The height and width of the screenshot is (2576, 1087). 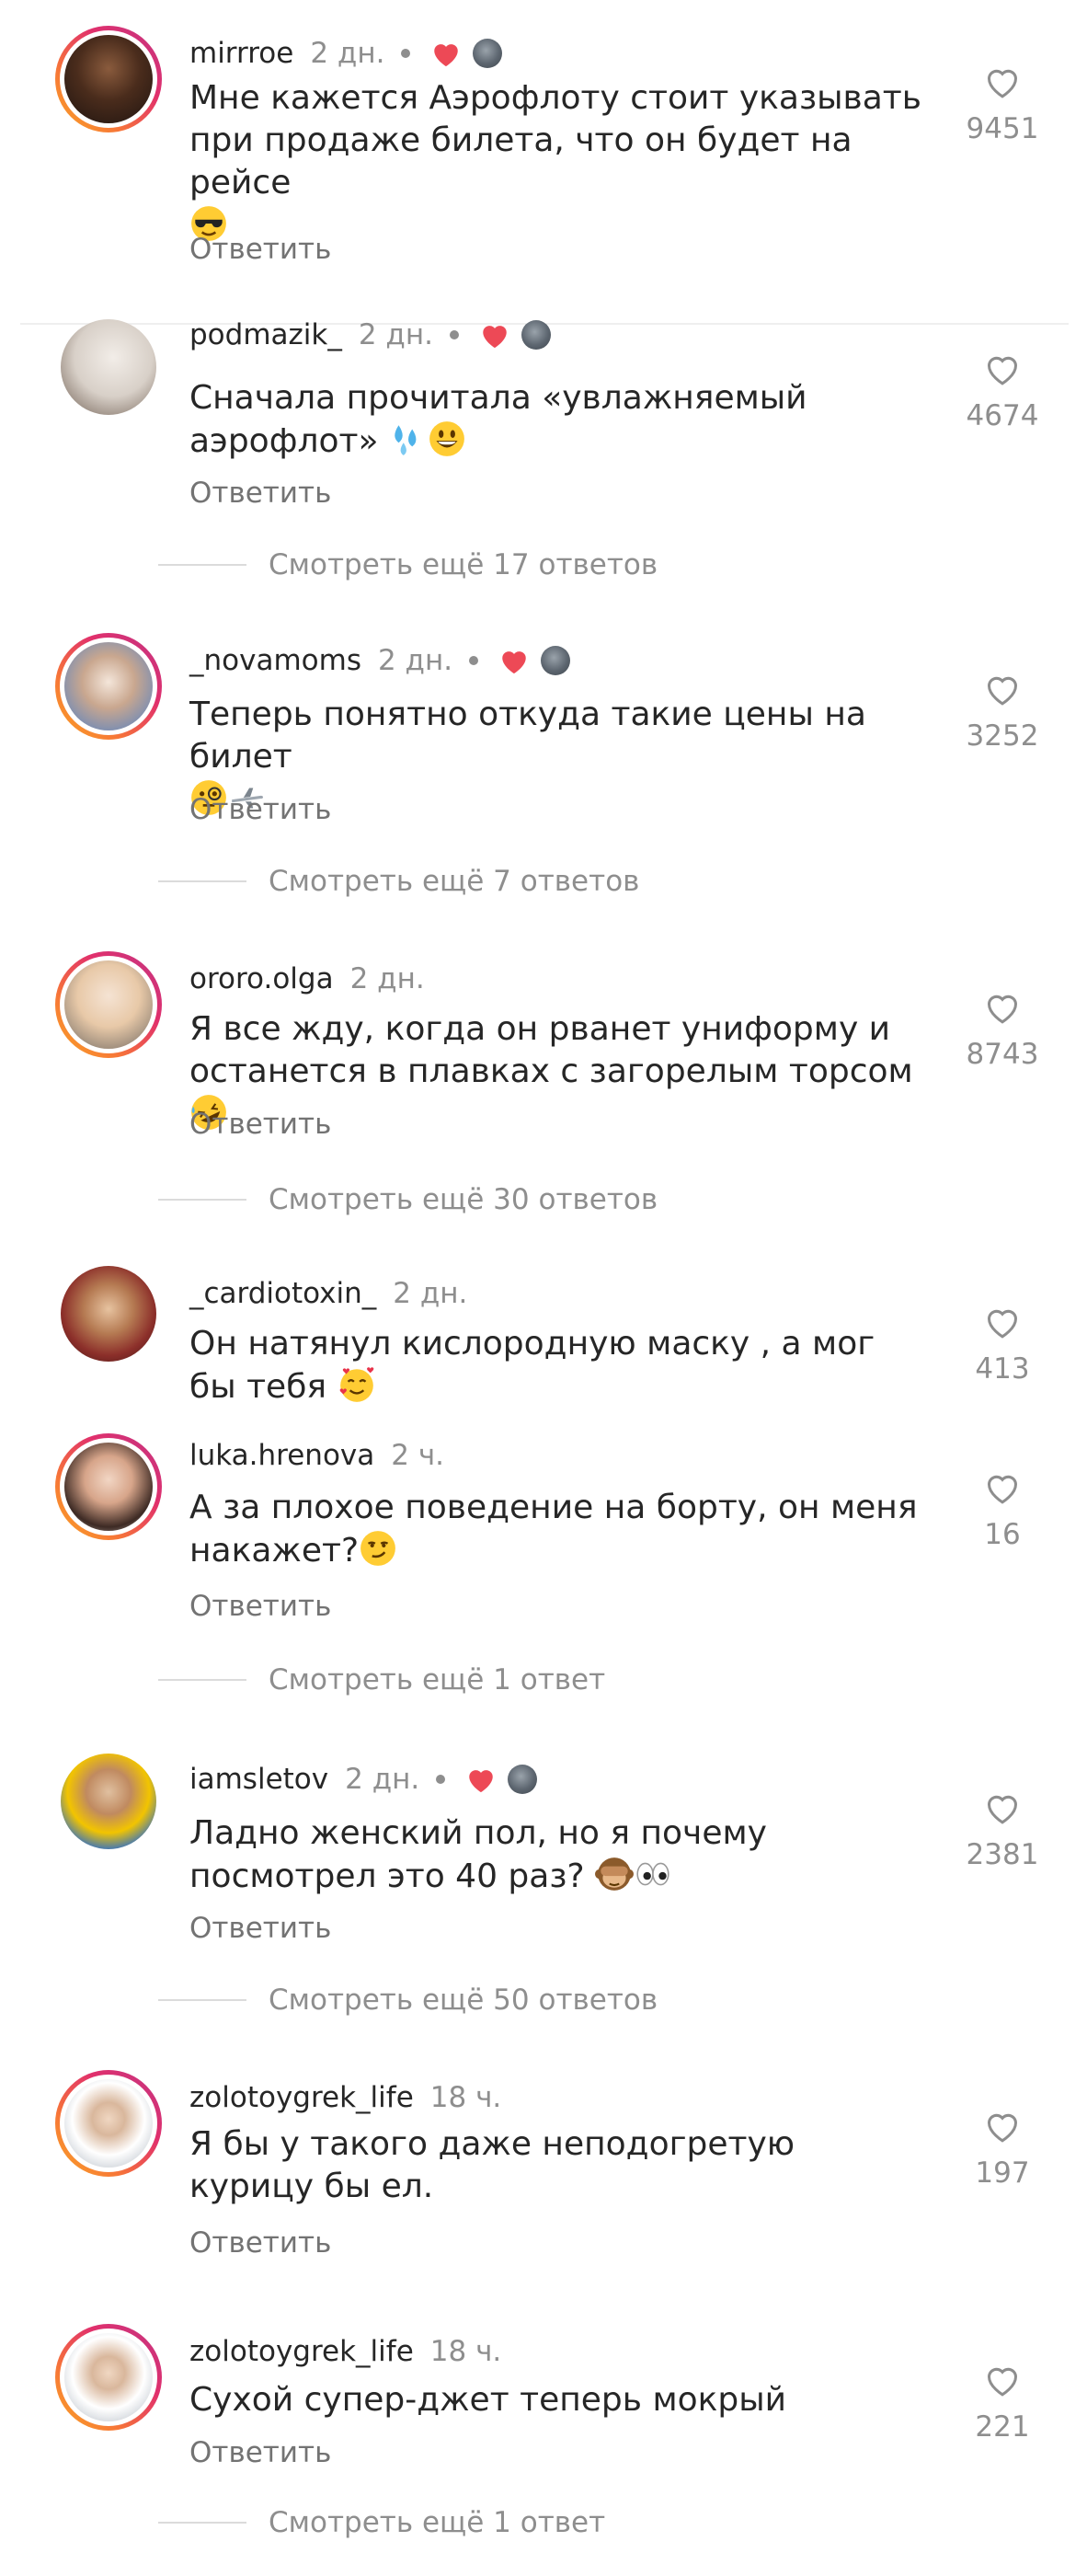 What do you see at coordinates (488, 2400) in the screenshot?
I see `comment-text: Сухой супер-джет теперь мокрый` at bounding box center [488, 2400].